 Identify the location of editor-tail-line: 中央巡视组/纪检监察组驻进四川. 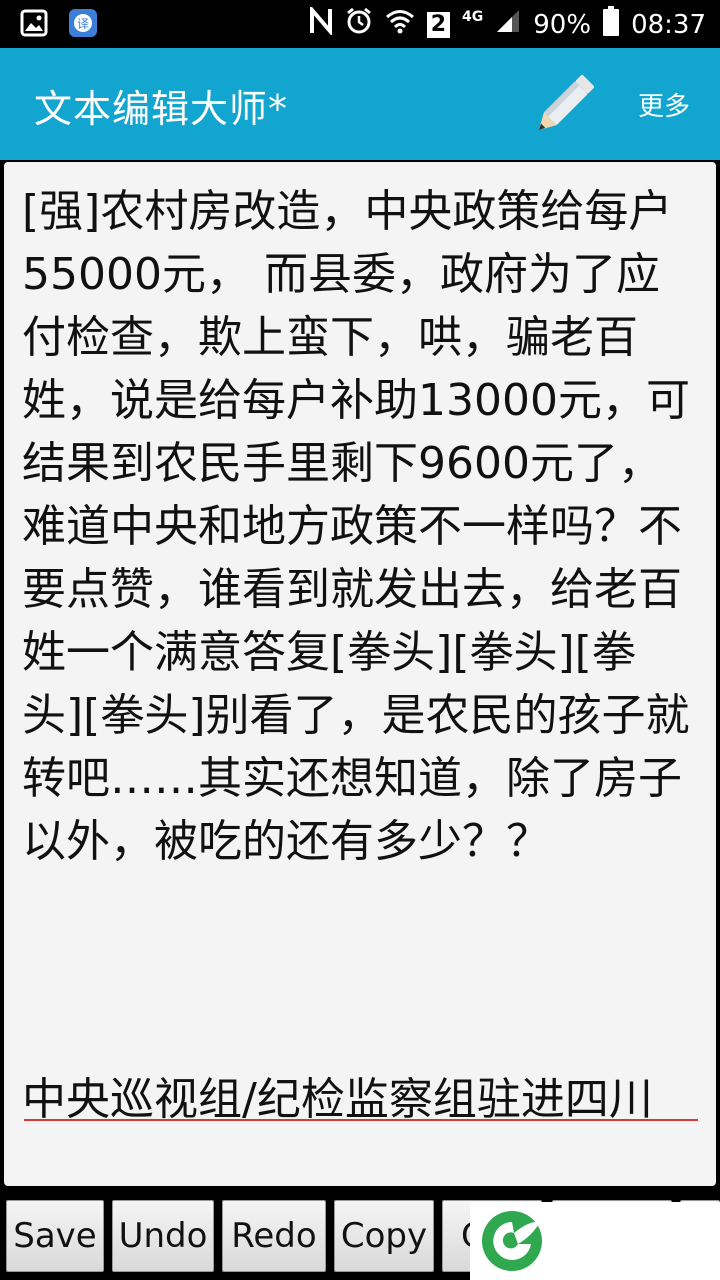
(358, 1099).